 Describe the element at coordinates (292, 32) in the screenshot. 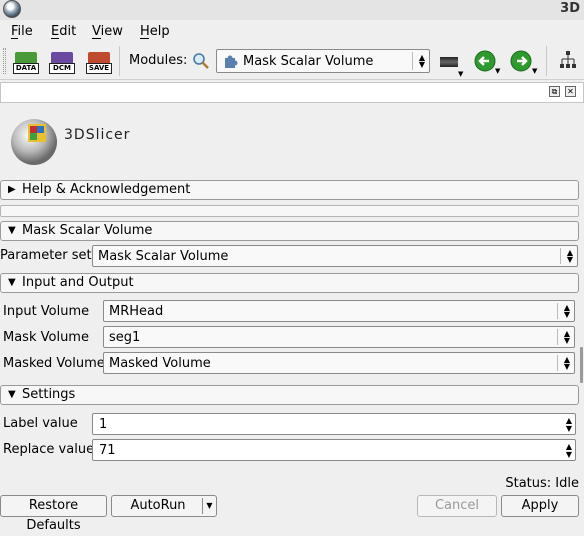

I see `menu-bar` at that location.